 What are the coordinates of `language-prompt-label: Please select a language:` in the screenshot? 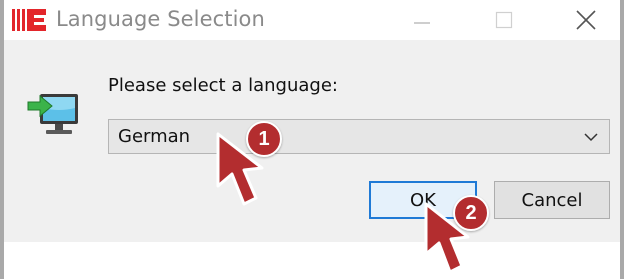 It's located at (223, 85).